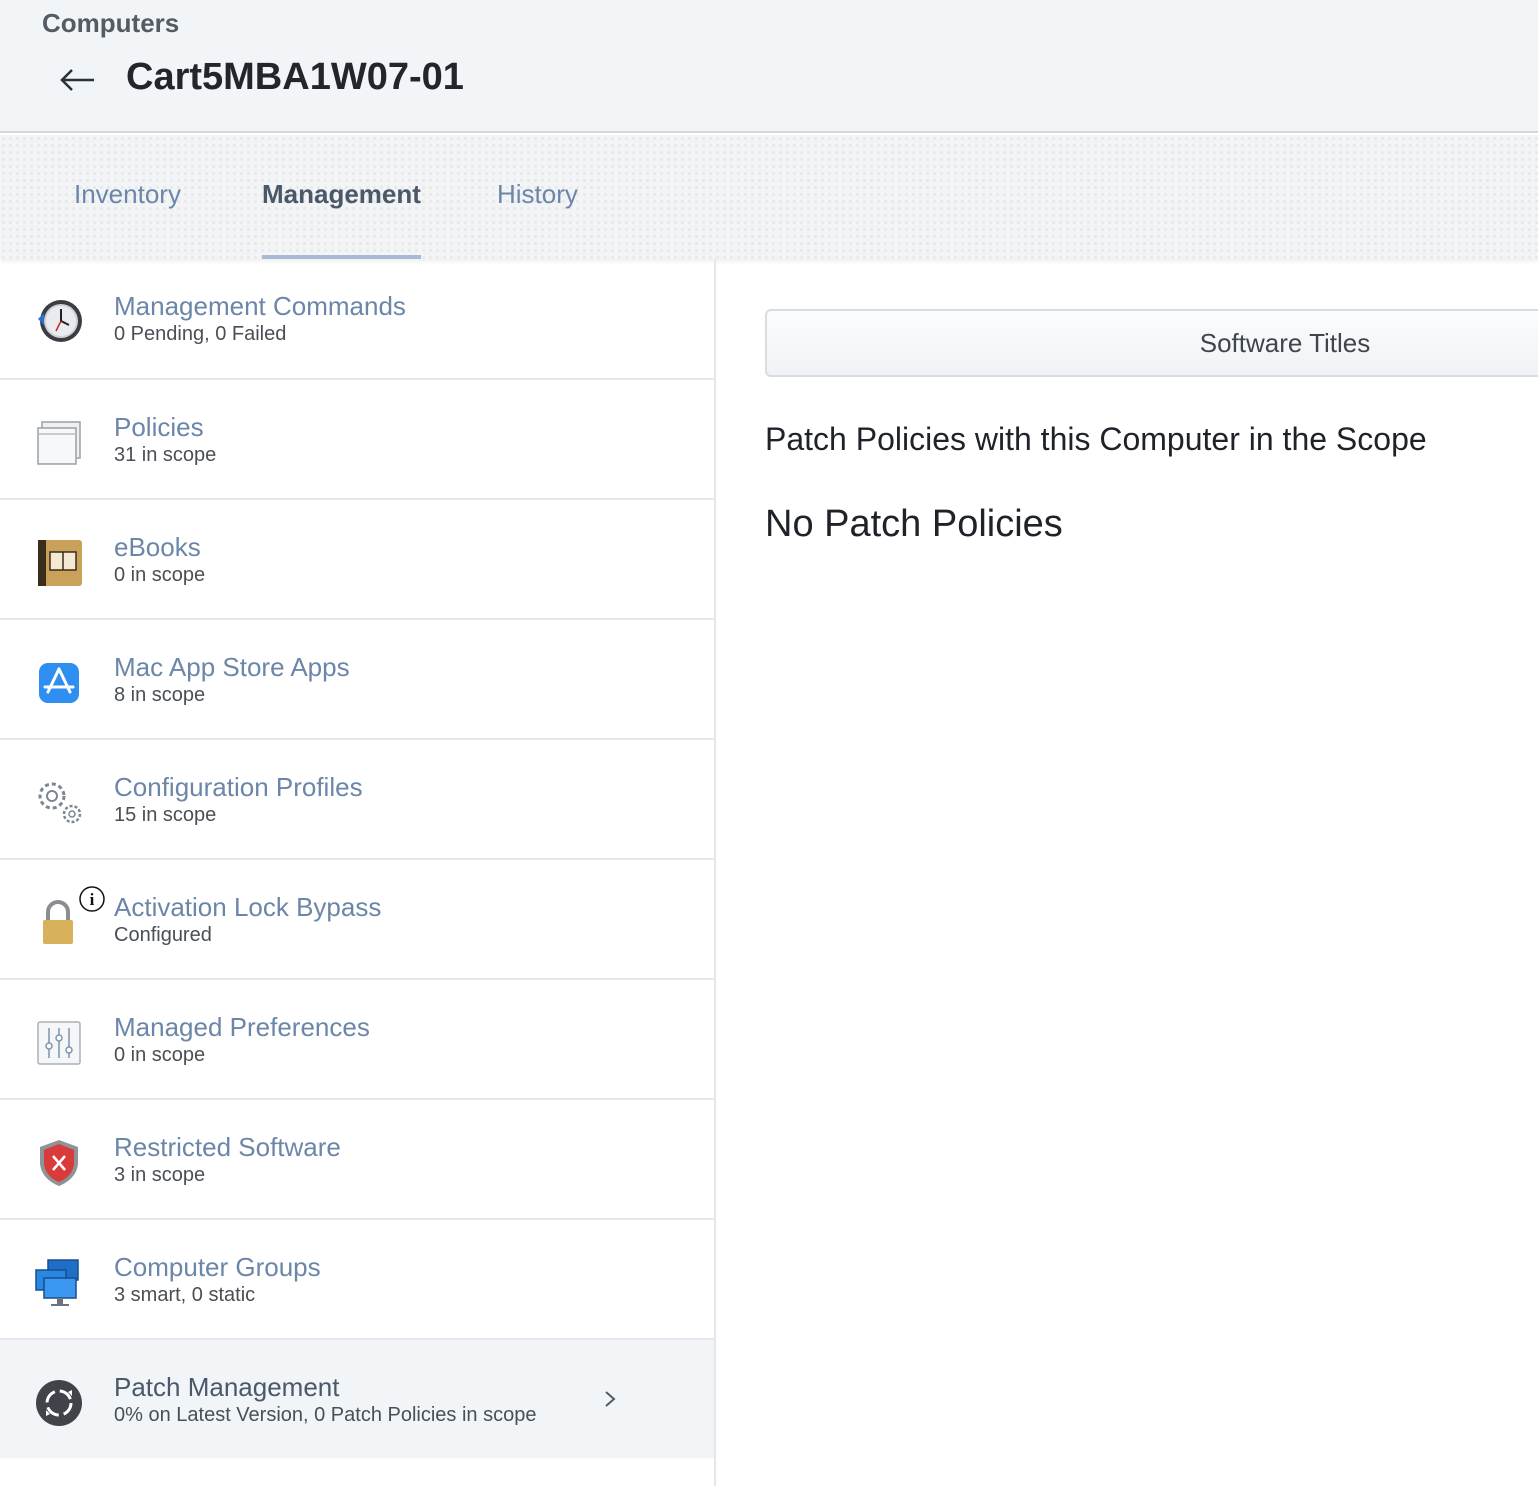  What do you see at coordinates (357, 440) in the screenshot?
I see `sidebar-item-policies: Policies 31 in scope` at bounding box center [357, 440].